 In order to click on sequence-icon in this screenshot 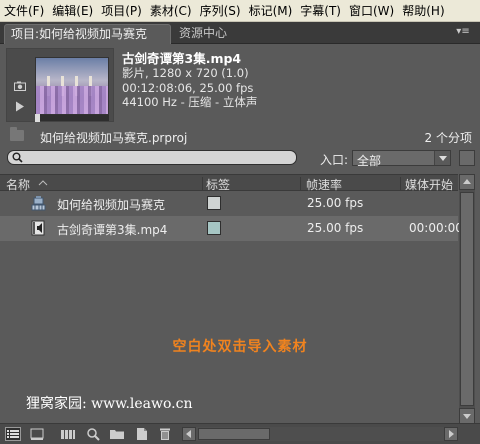, I will do `click(38, 203)`.